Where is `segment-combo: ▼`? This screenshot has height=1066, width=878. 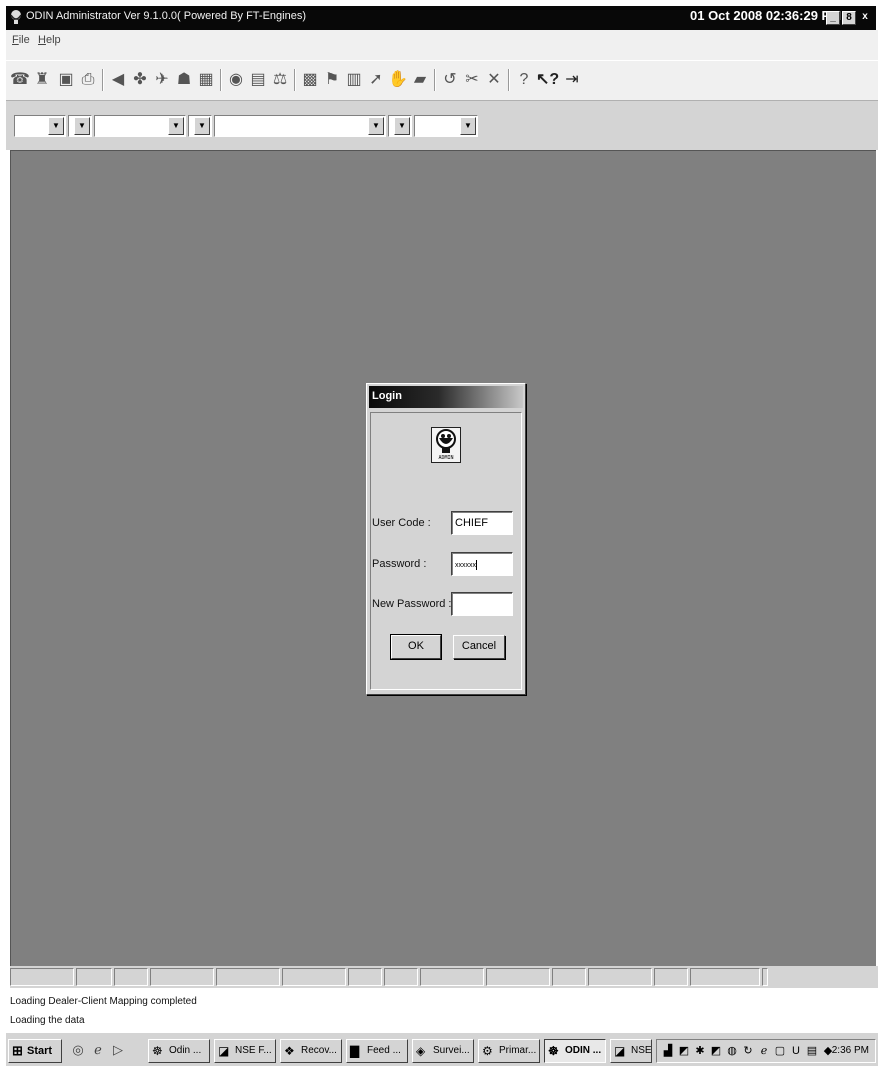
segment-combo: ▼ is located at coordinates (80, 126).